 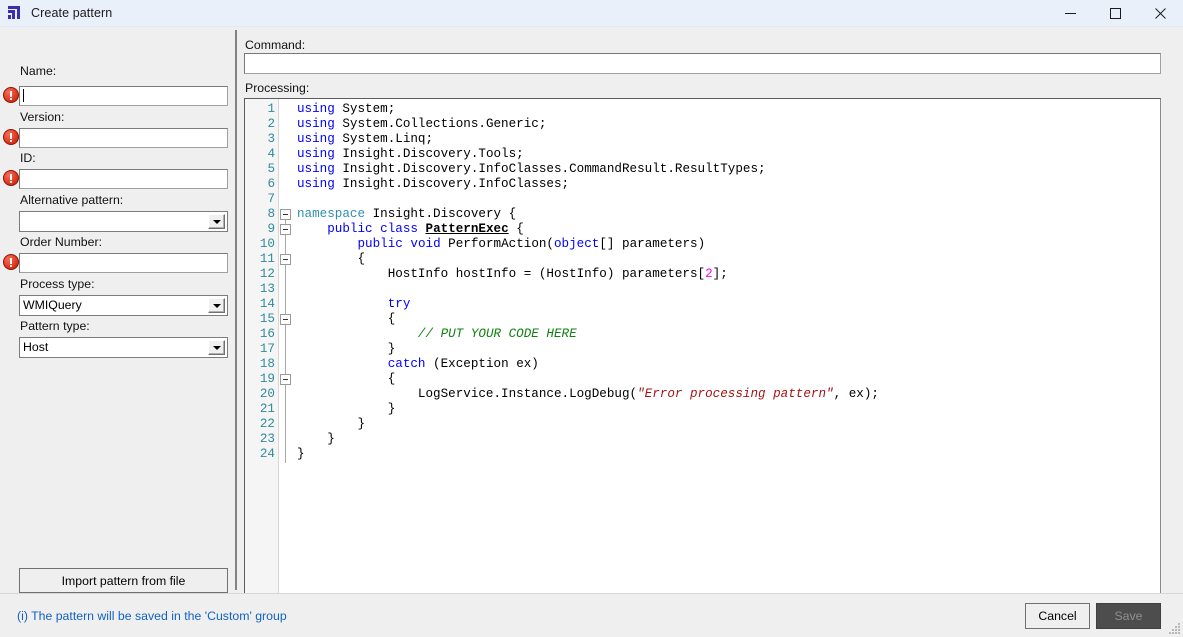 I want to click on id-required-icon, so click(x=11, y=178).